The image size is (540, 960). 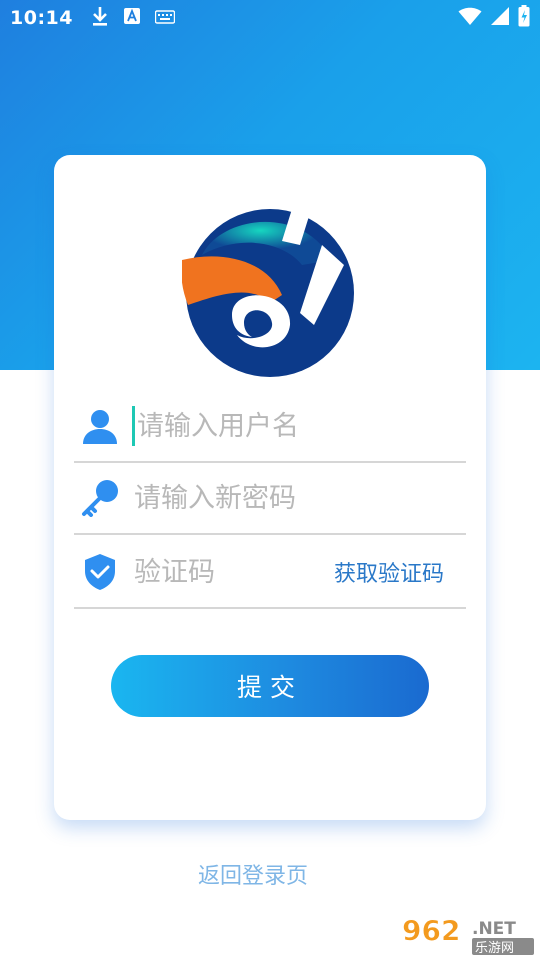 I want to click on watermark-suffix: .NET, so click(x=494, y=929).